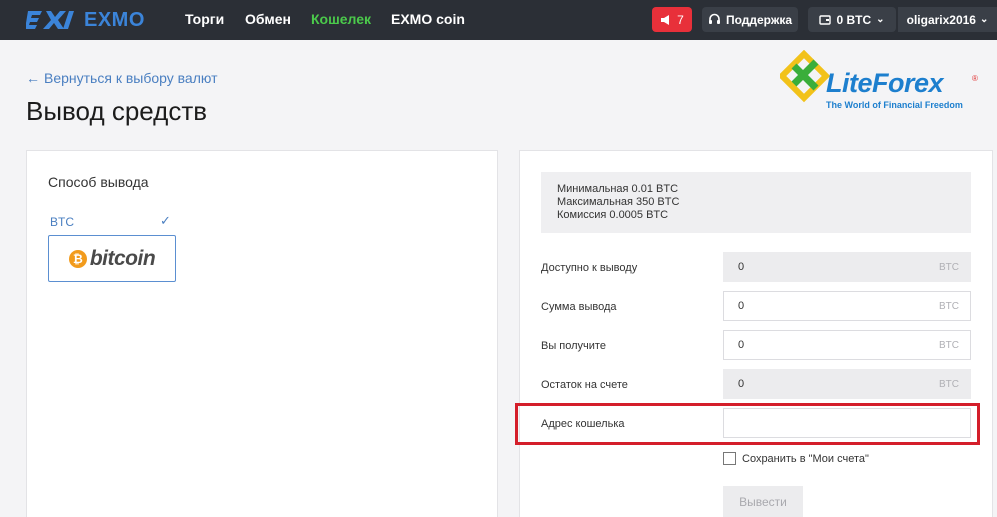  Describe the element at coordinates (117, 111) in the screenshot. I see `page-title: Вывод средств` at that location.